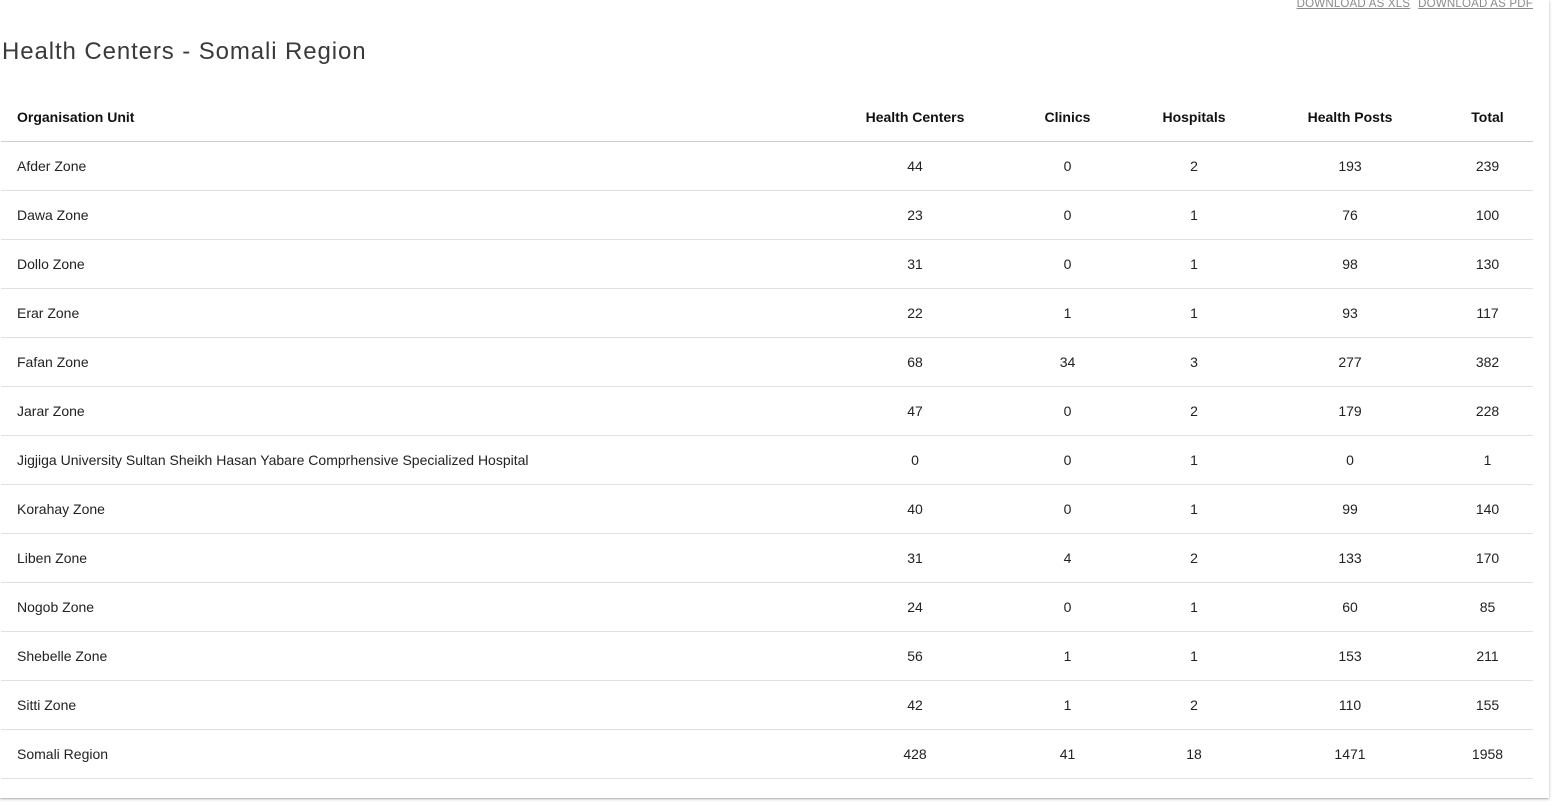 This screenshot has height=807, width=1563. Describe the element at coordinates (413, 313) in the screenshot. I see `cell-organisation-unit: Erar Zone` at that location.